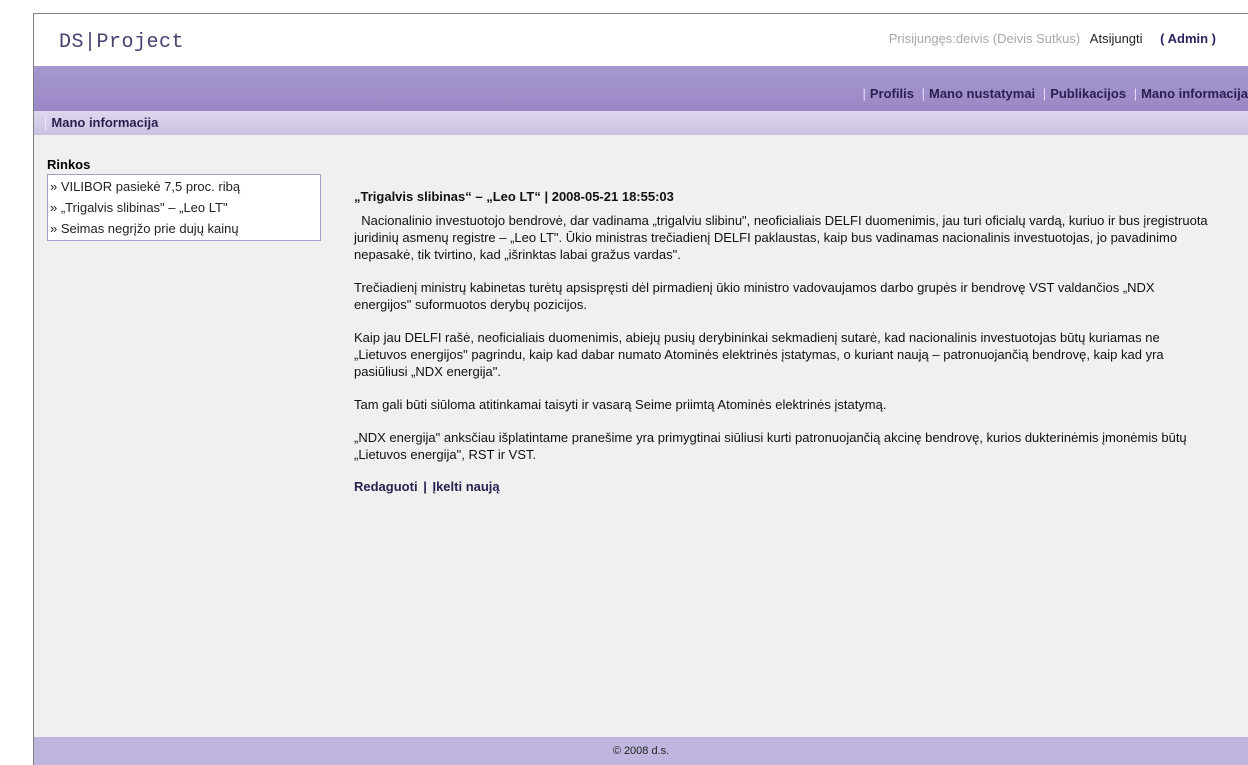 The image size is (1248, 765). I want to click on footer-copyright: © 2008 d.s., so click(641, 751).